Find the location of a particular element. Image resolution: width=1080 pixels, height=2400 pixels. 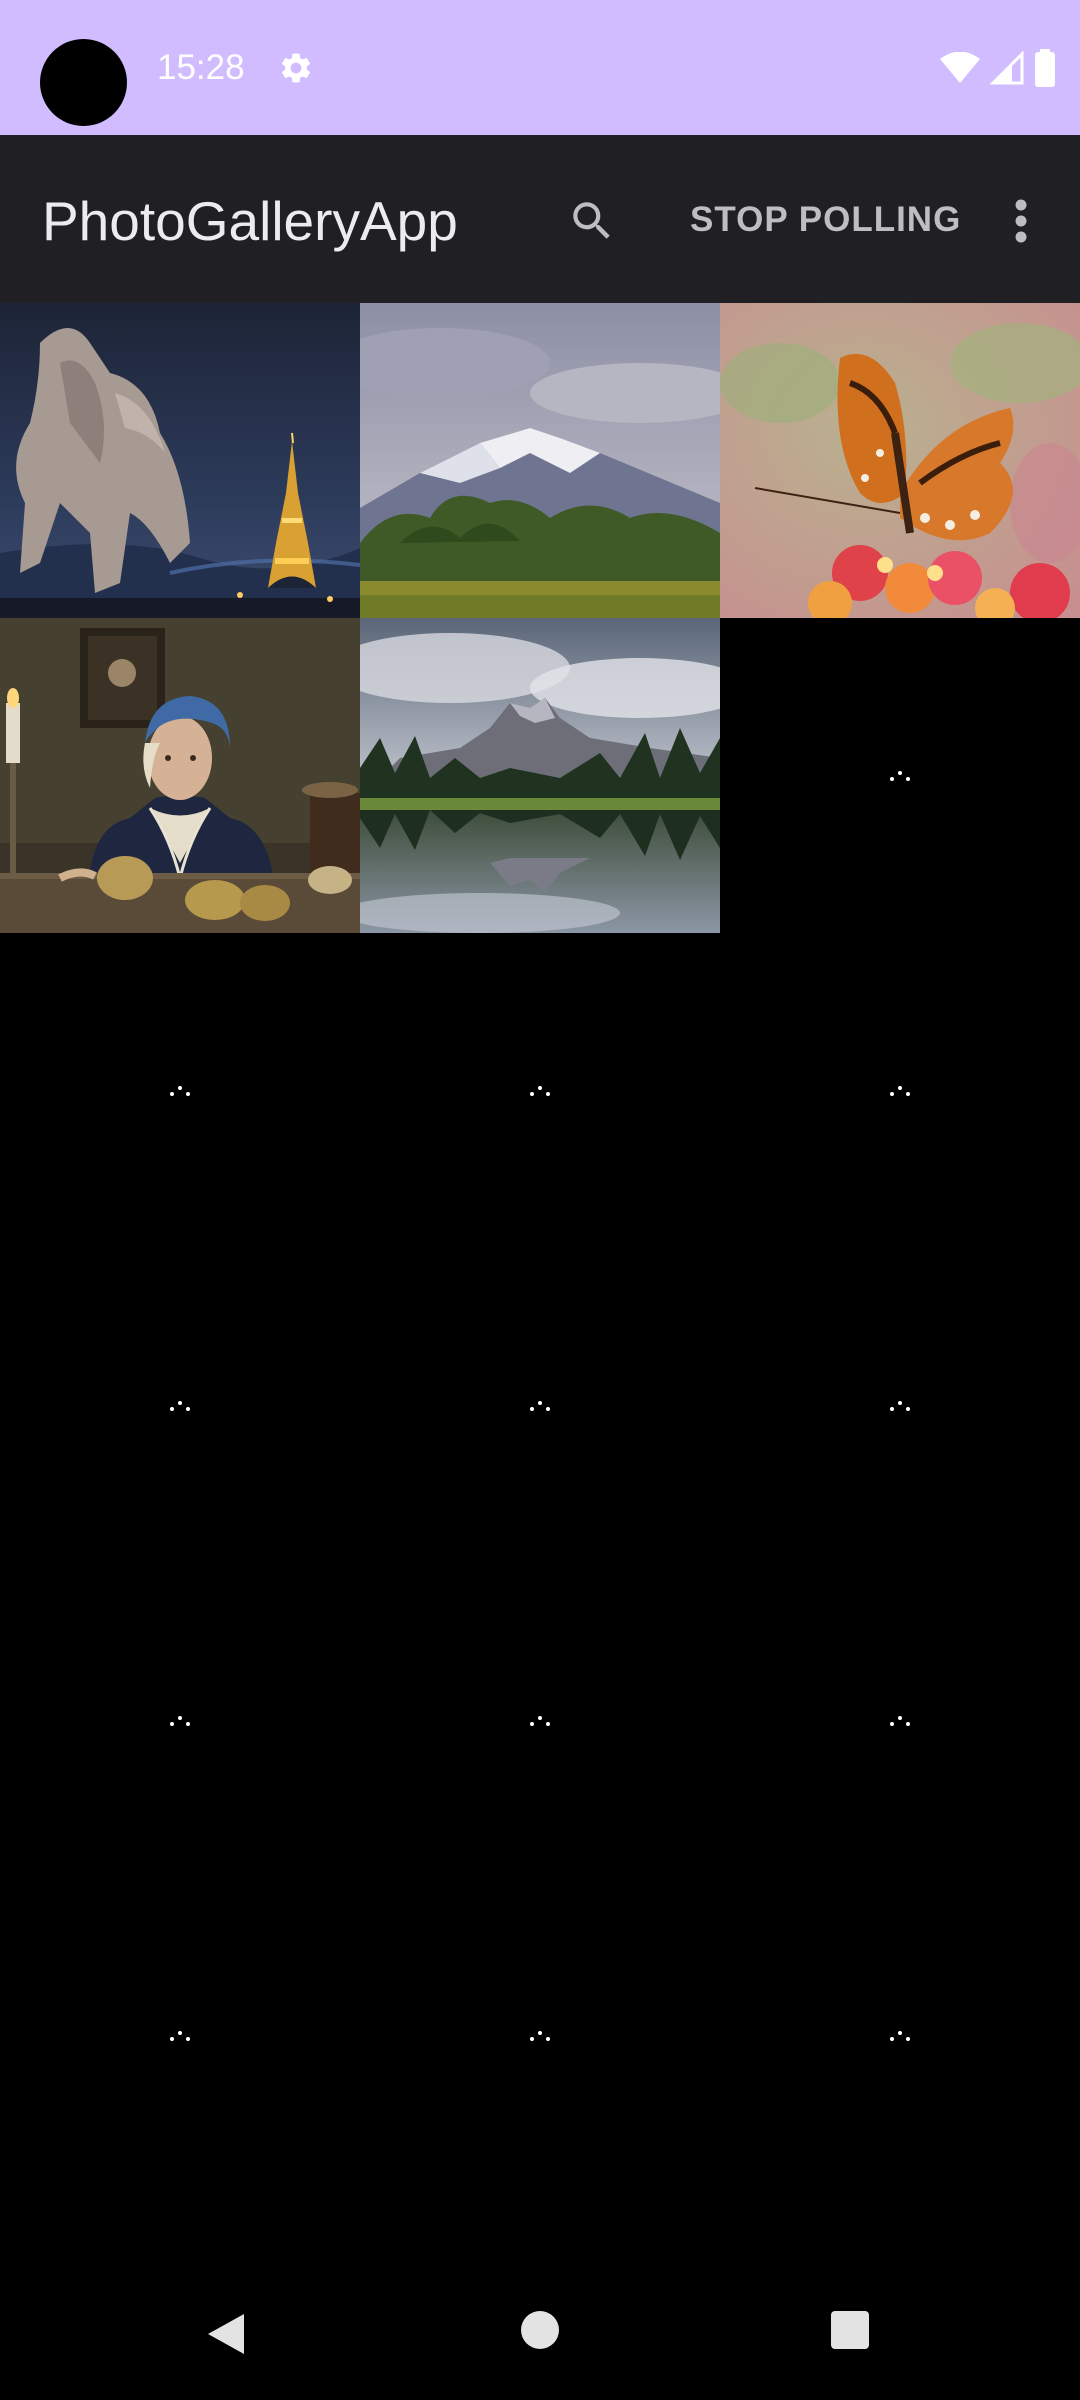

photo-snowy-mountain-meadow is located at coordinates (540, 460).